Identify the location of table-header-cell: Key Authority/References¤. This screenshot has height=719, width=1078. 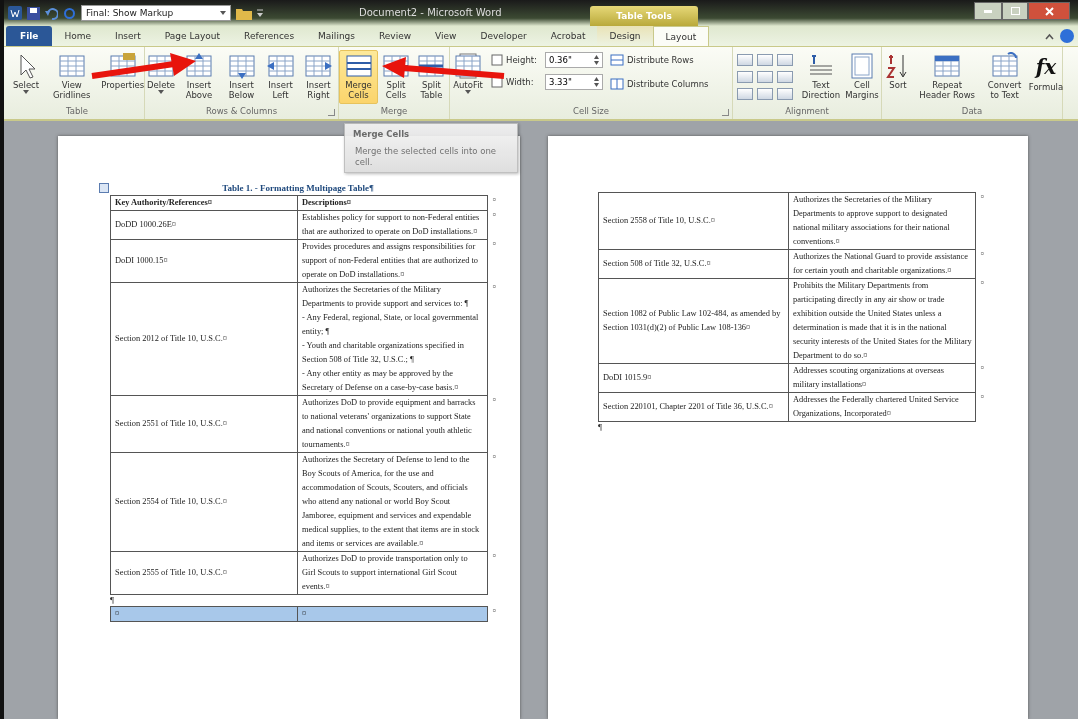
(204, 203).